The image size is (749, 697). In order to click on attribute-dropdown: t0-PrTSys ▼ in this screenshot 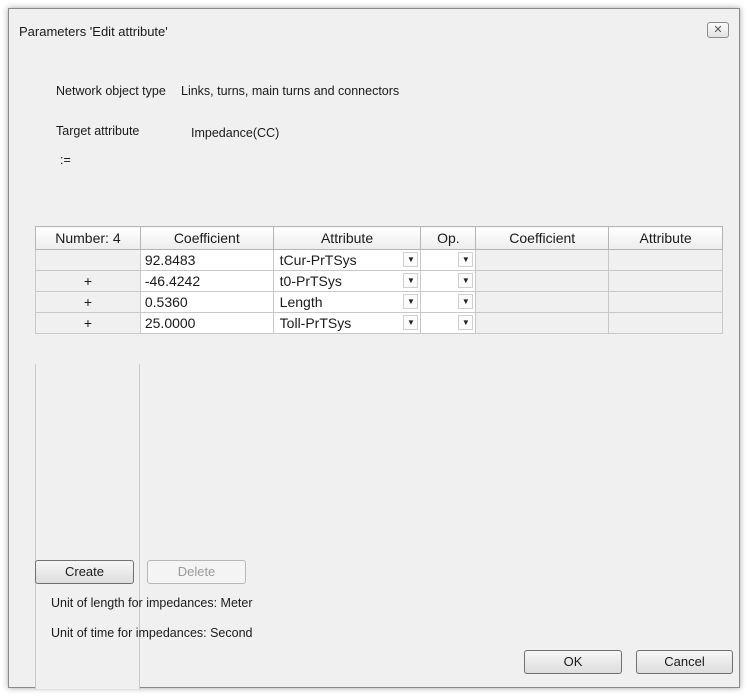, I will do `click(347, 281)`.